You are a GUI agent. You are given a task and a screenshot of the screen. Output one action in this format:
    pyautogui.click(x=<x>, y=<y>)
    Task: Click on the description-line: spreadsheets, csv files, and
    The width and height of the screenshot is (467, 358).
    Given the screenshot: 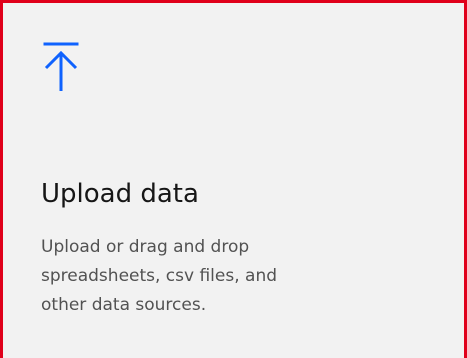 What is the action you would take?
    pyautogui.click(x=159, y=276)
    